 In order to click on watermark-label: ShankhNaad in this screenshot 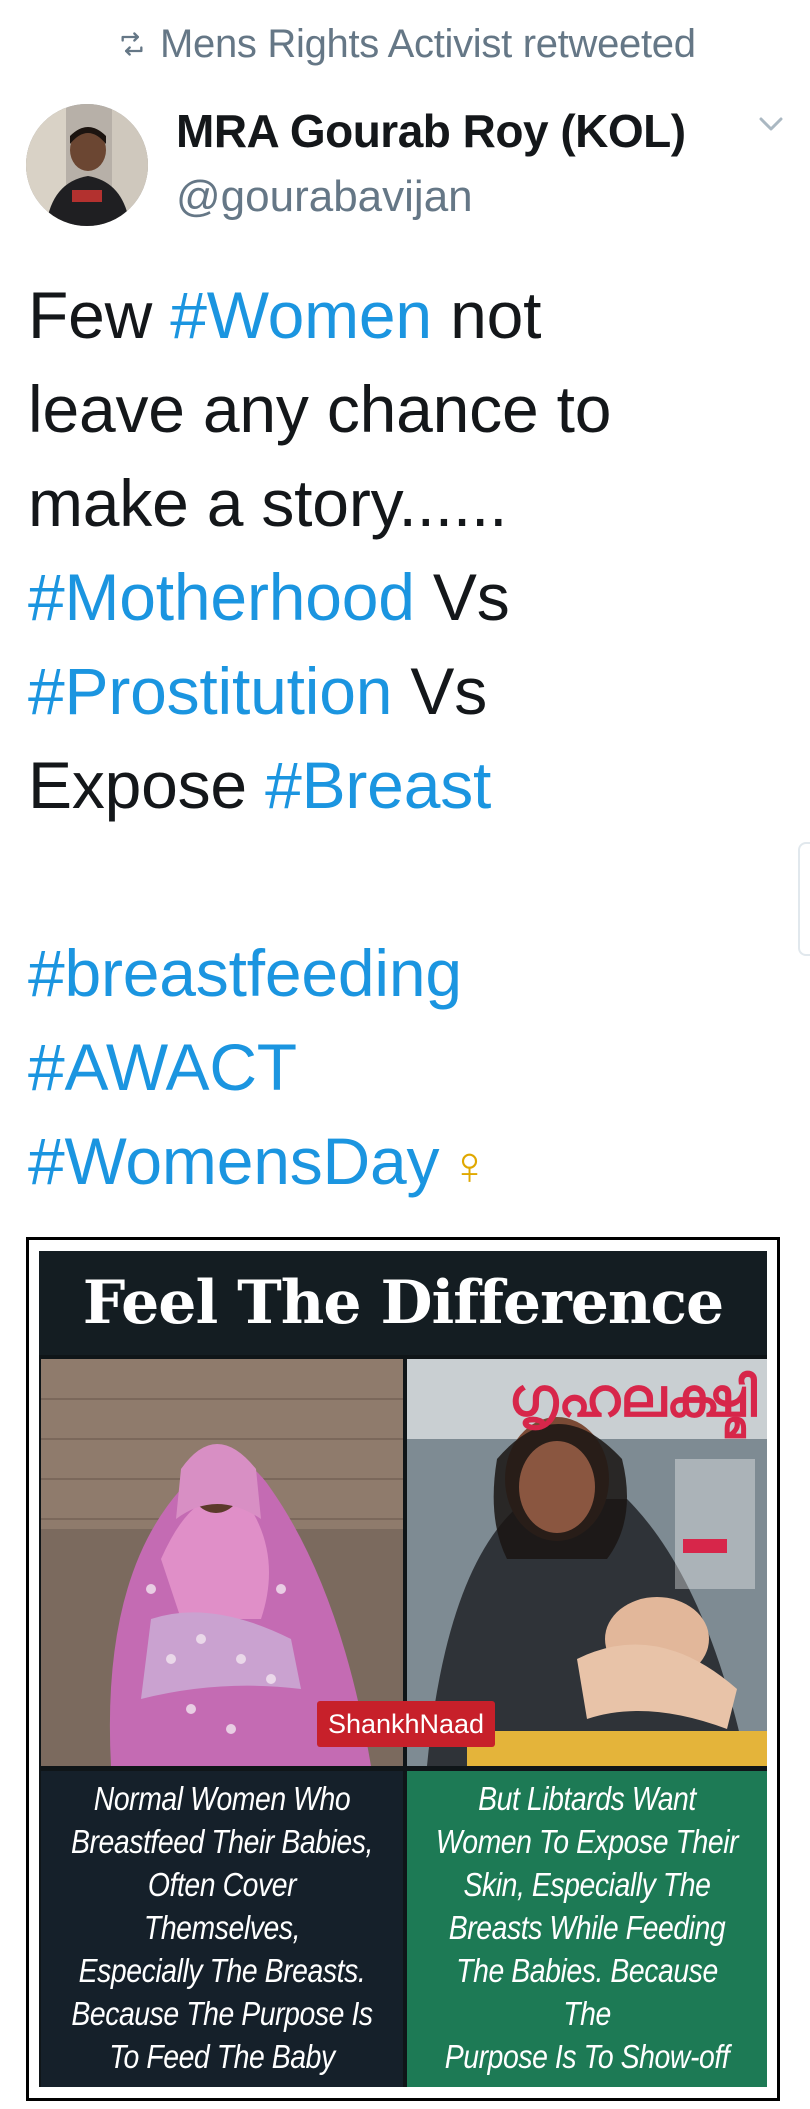, I will do `click(406, 1724)`.